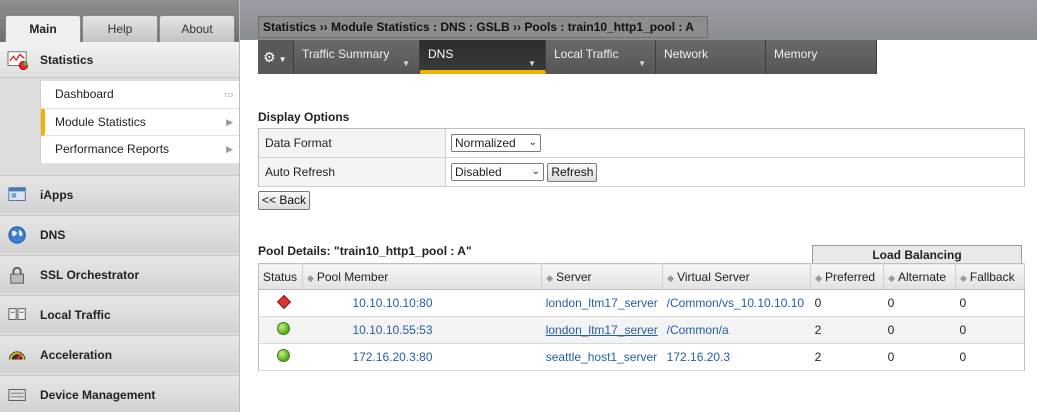  What do you see at coordinates (17, 194) in the screenshot?
I see `iapps-icon` at bounding box center [17, 194].